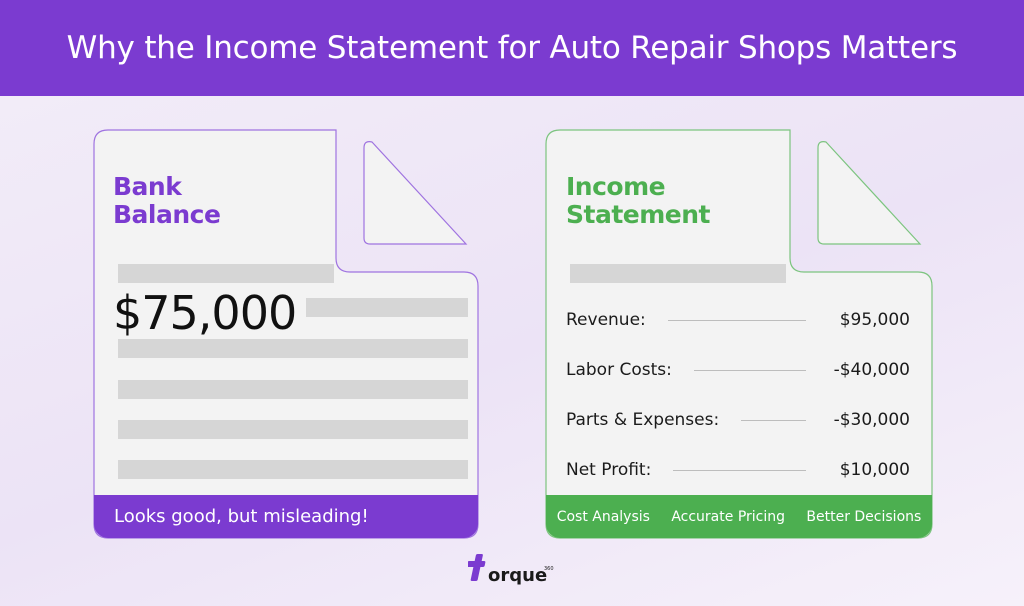 This screenshot has height=606, width=1024. What do you see at coordinates (609, 470) in the screenshot?
I see `row-label: Net Profit:` at bounding box center [609, 470].